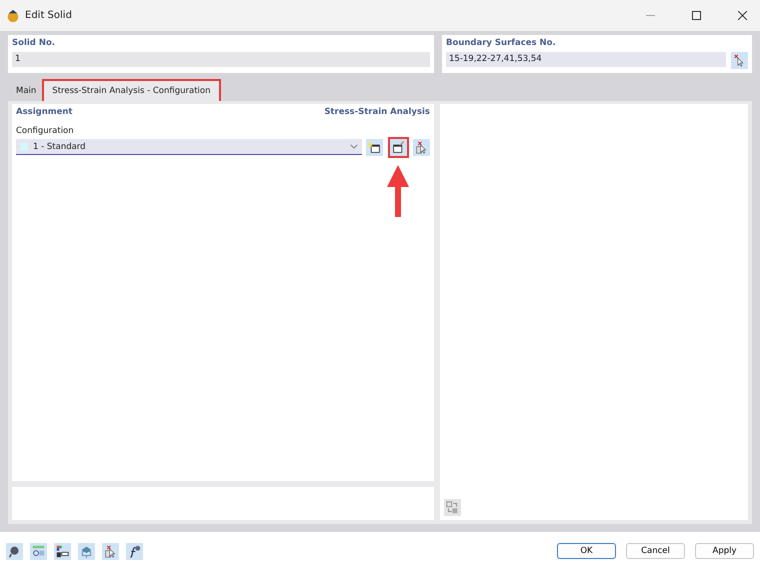 This screenshot has width=760, height=570. Describe the element at coordinates (655, 551) in the screenshot. I see `dialog-button: Cancel` at that location.